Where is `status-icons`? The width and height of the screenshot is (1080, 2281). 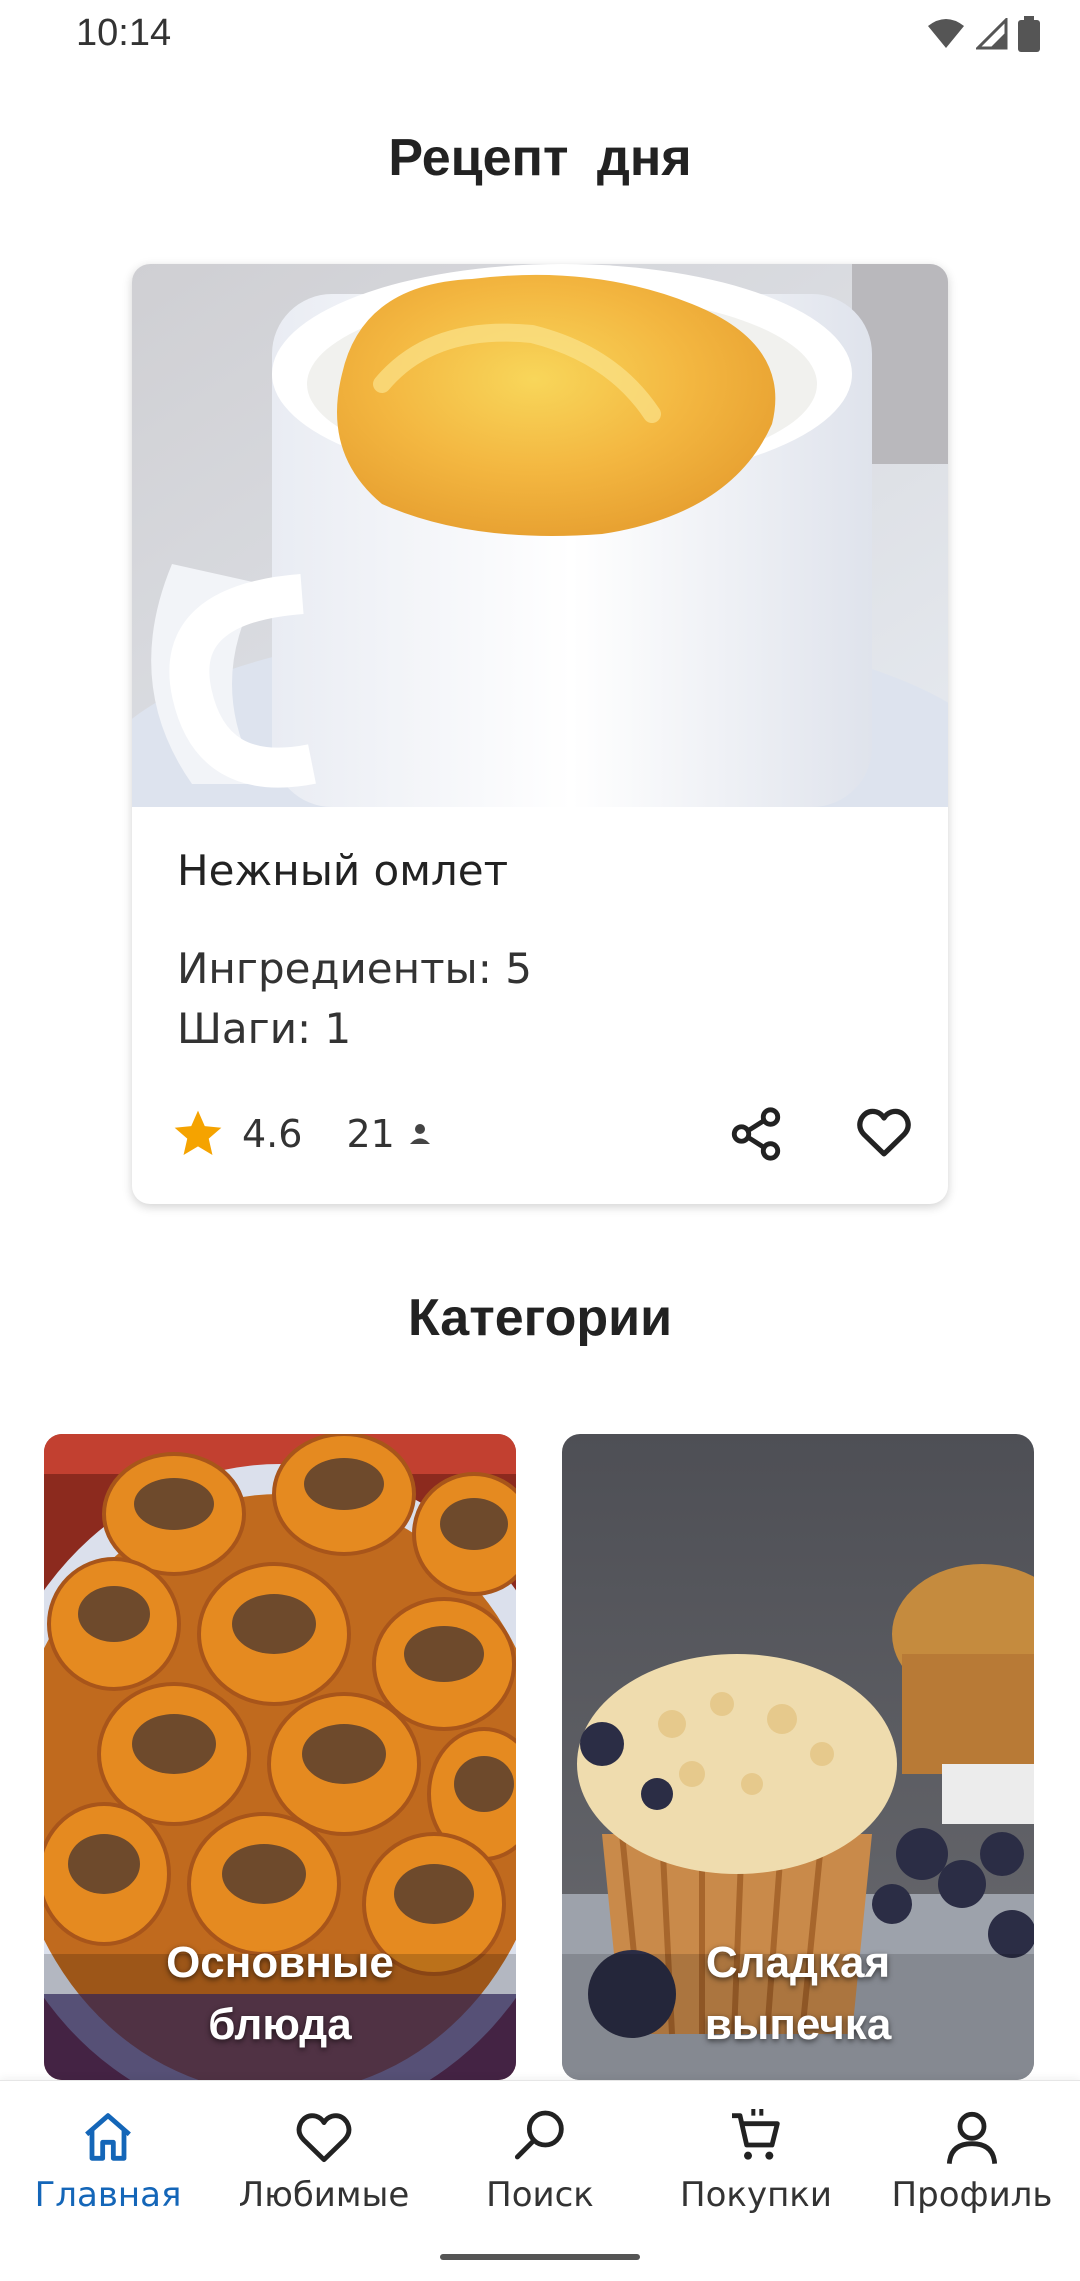
status-icons is located at coordinates (983, 34).